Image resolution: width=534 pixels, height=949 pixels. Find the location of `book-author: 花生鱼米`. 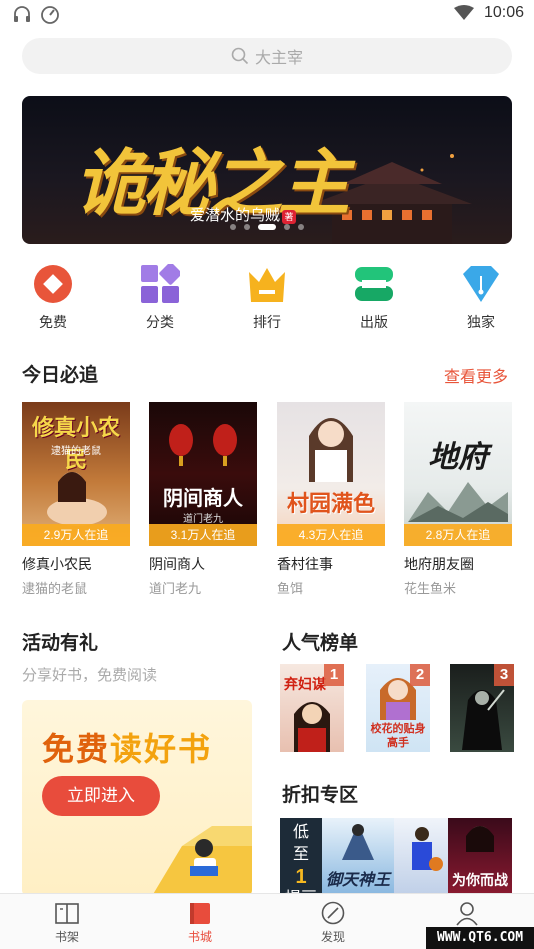

book-author: 花生鱼米 is located at coordinates (430, 588).